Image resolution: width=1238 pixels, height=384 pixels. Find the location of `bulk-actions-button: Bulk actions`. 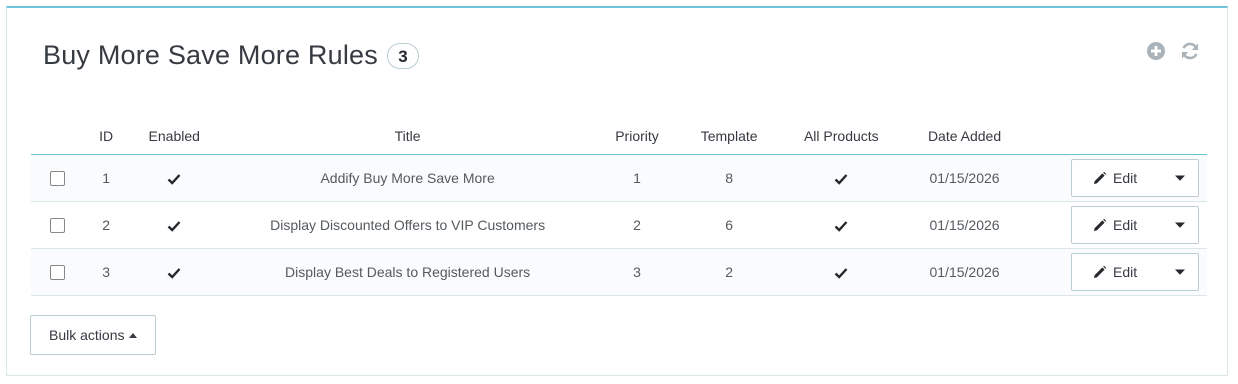

bulk-actions-button: Bulk actions is located at coordinates (93, 335).